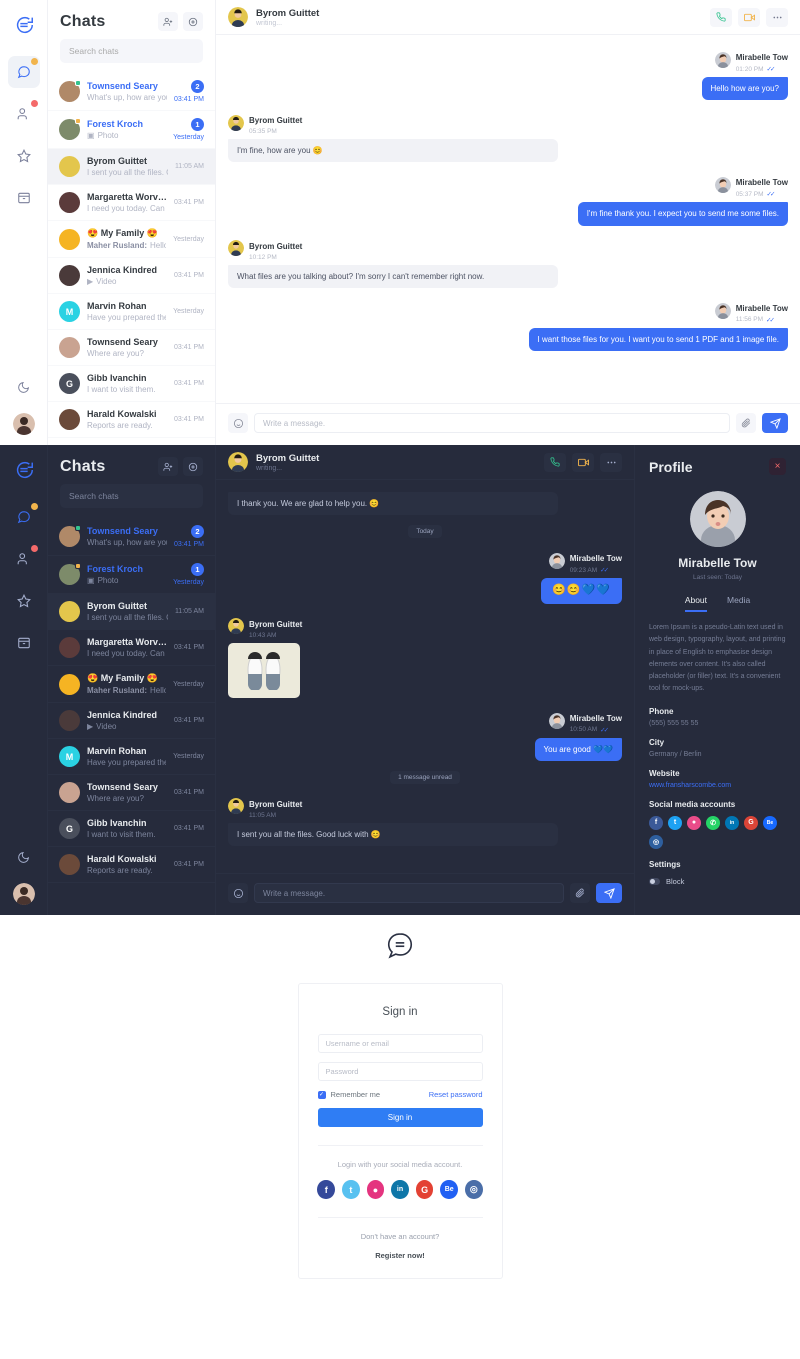  I want to click on block-toggle, so click(654, 881).